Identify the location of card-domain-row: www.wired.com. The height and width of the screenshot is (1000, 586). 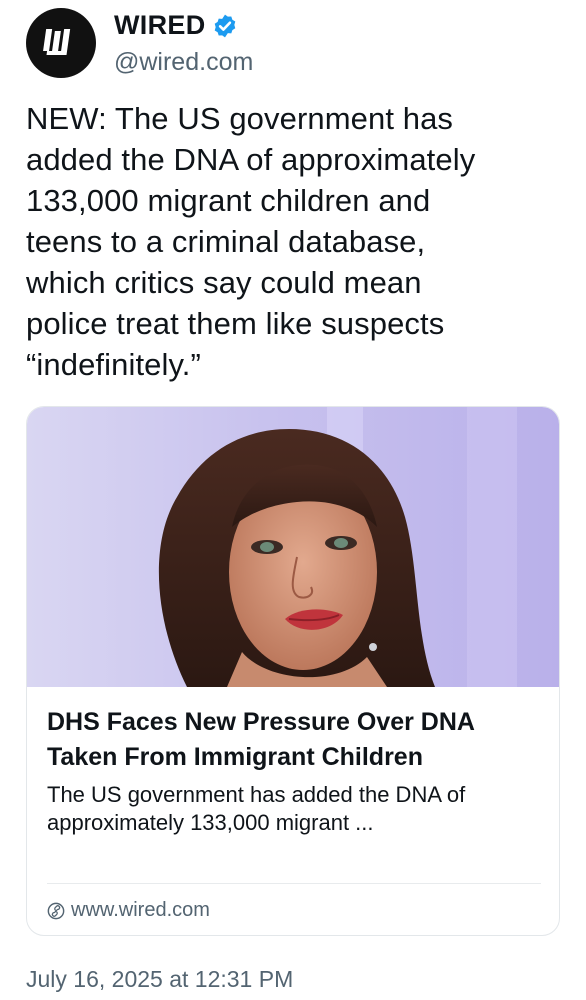
(128, 910).